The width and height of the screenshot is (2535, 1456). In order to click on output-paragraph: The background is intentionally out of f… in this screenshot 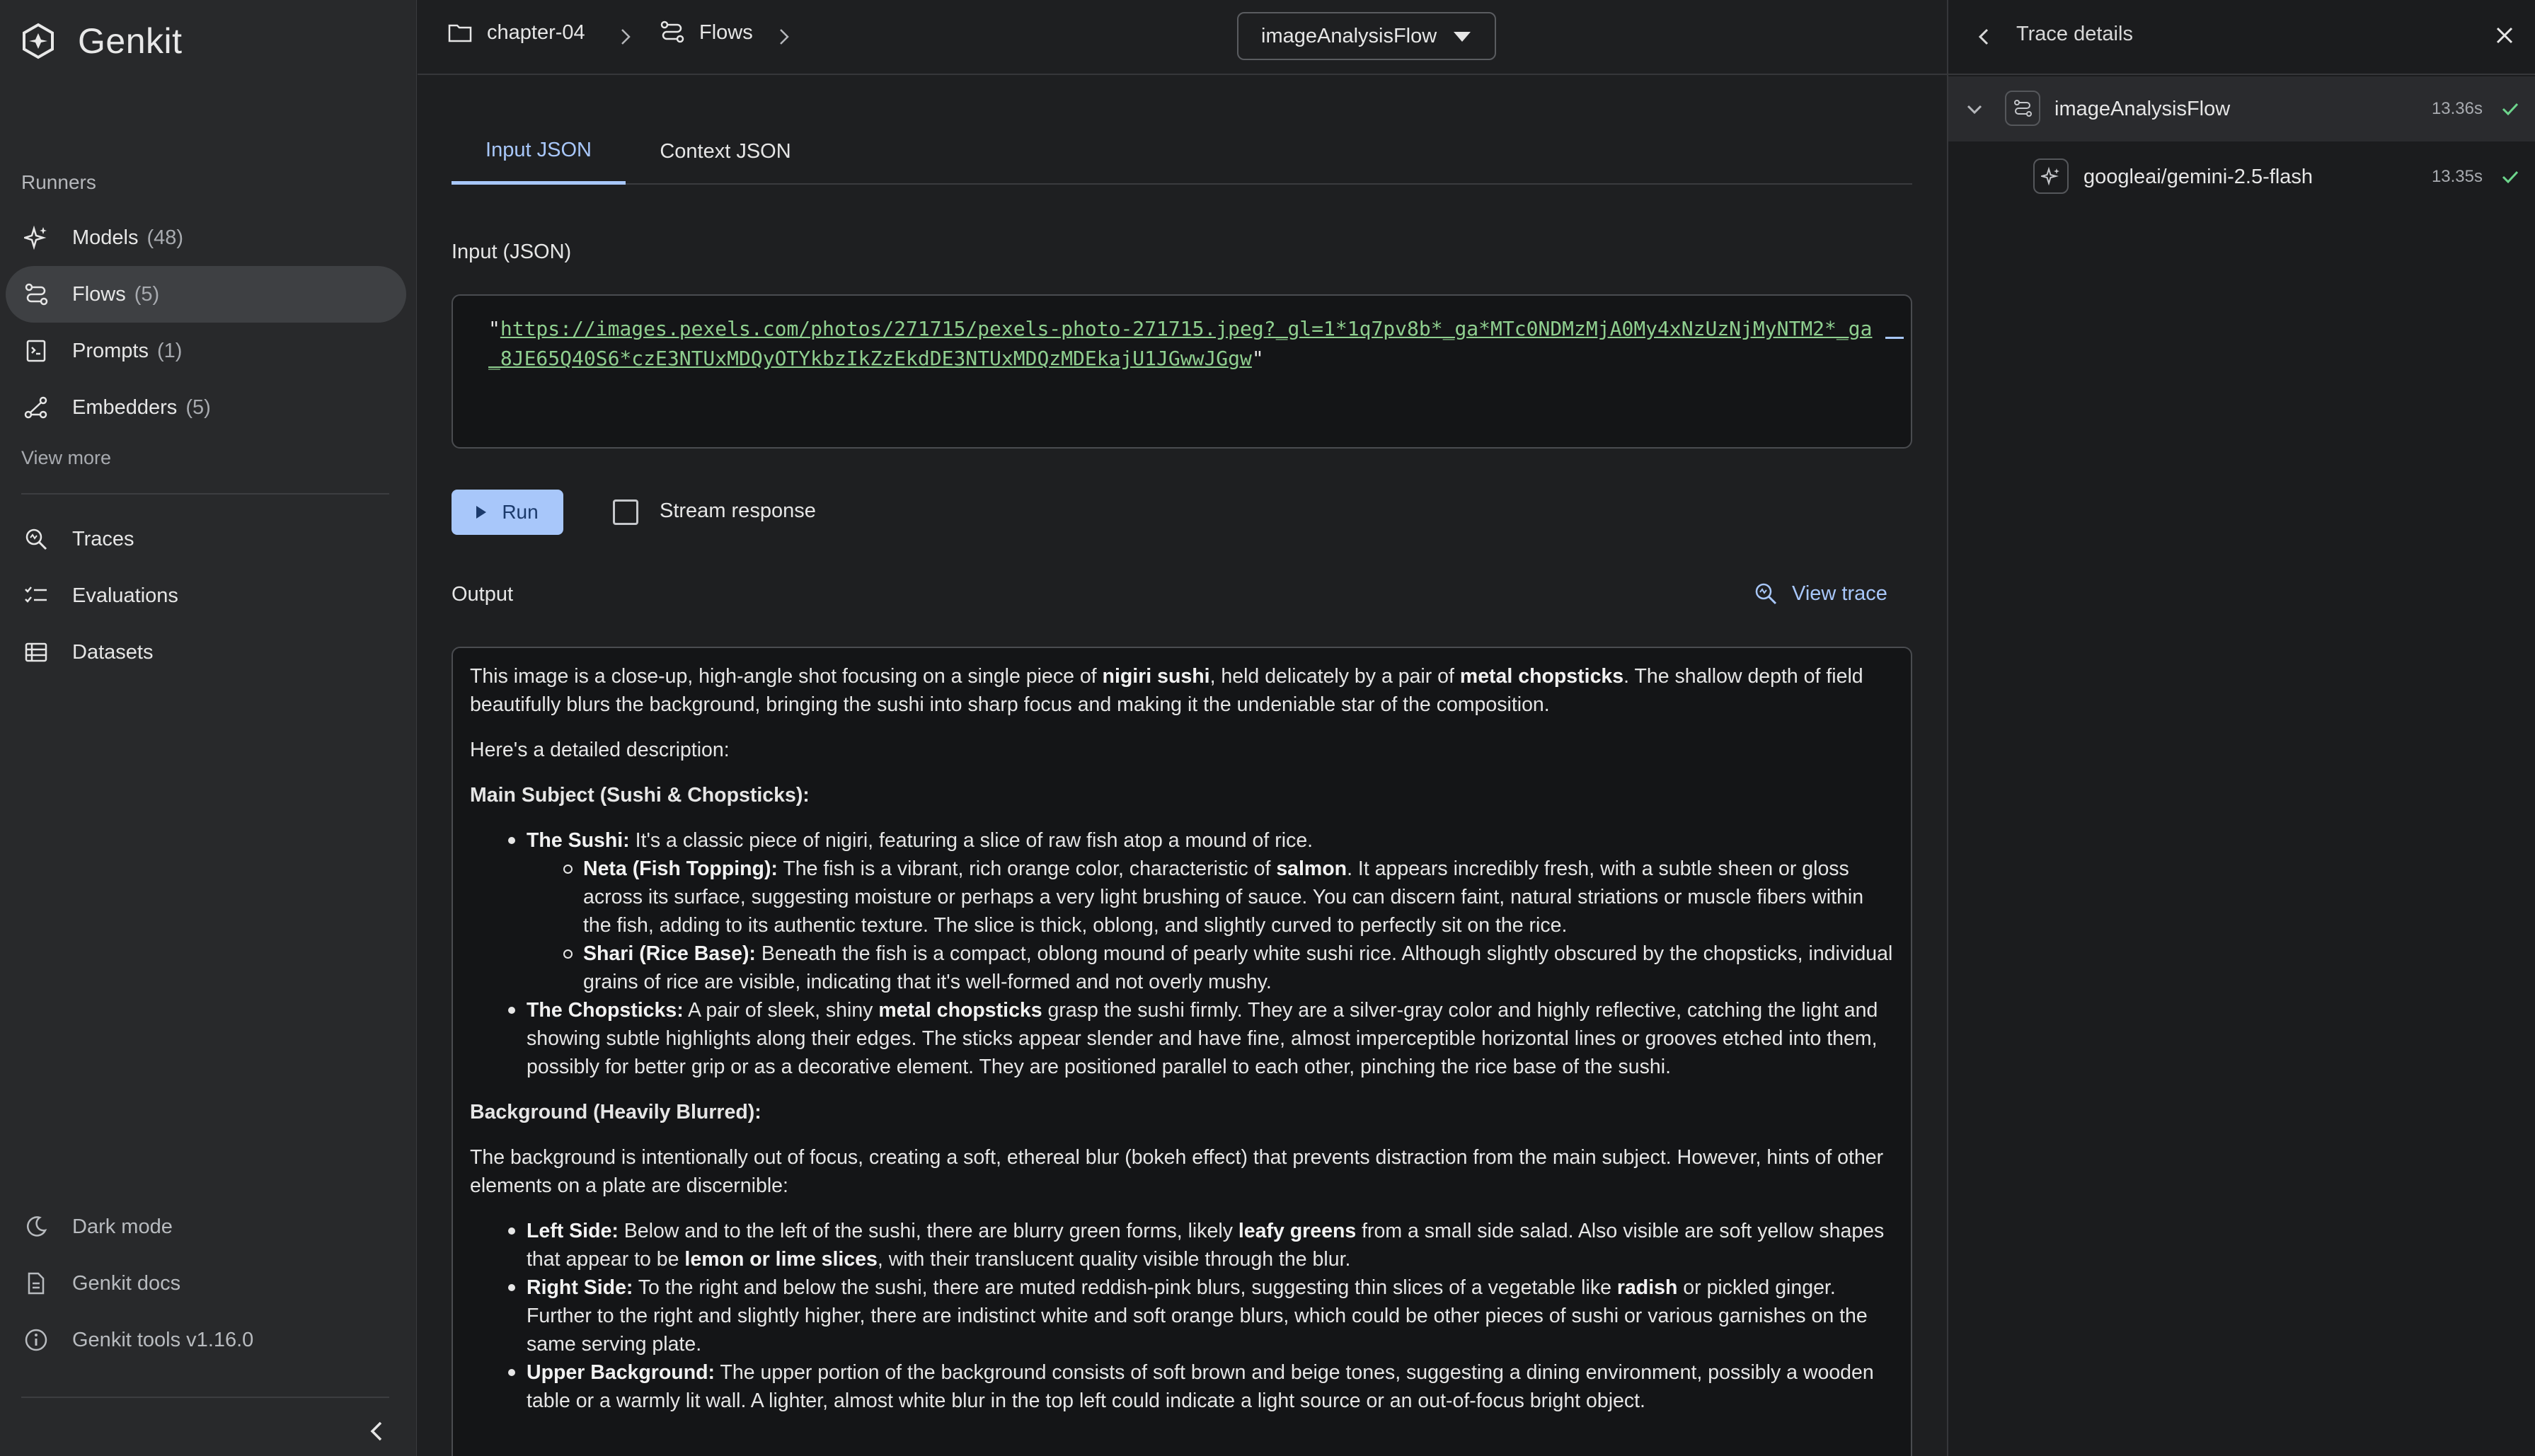, I will do `click(1177, 1171)`.